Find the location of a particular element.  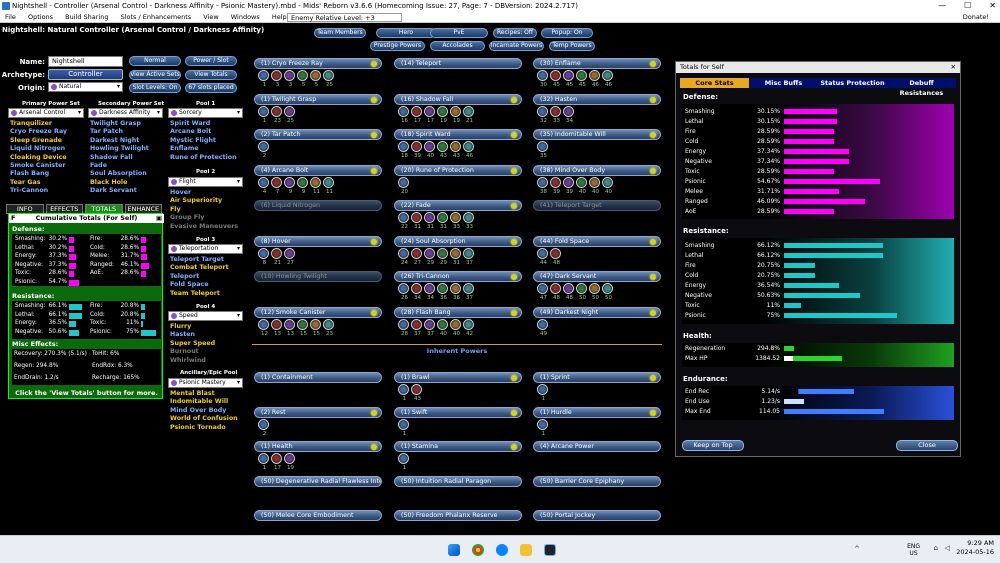

enhancement-slot: 15 is located at coordinates (315, 327).